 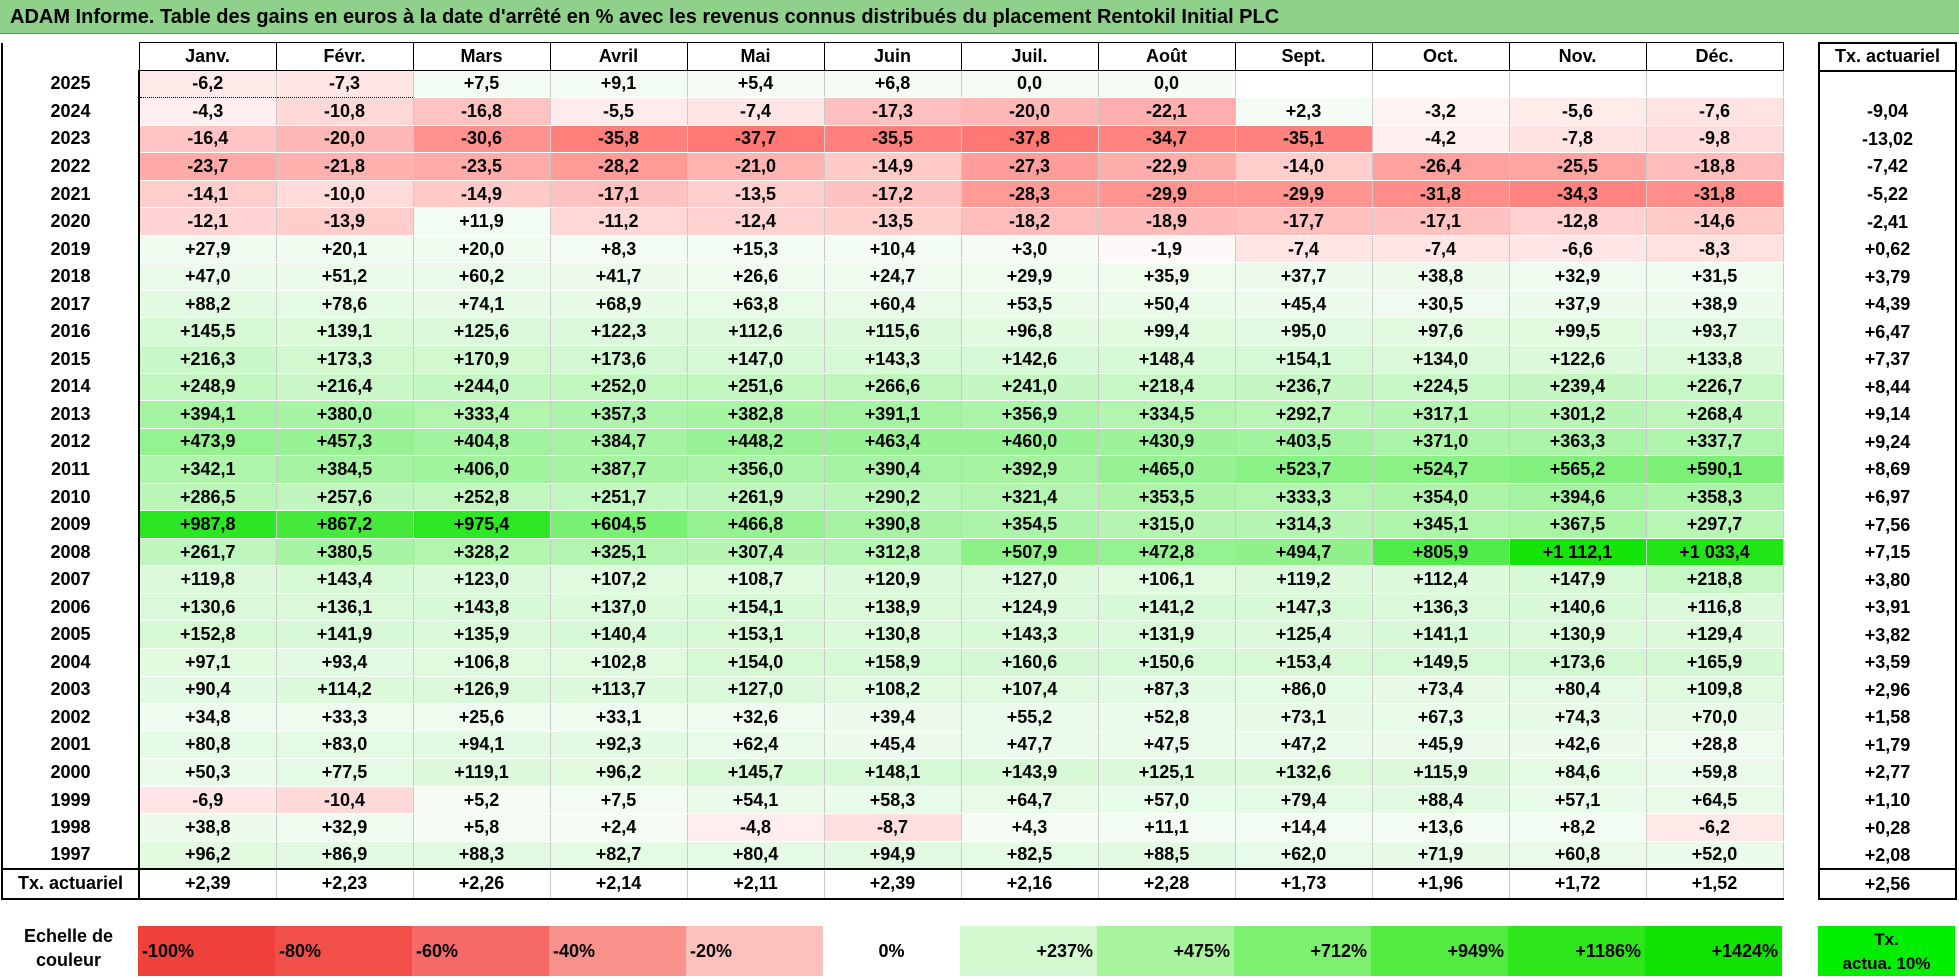 What do you see at coordinates (481, 304) in the screenshot?
I see `gain-cell: +74,1` at bounding box center [481, 304].